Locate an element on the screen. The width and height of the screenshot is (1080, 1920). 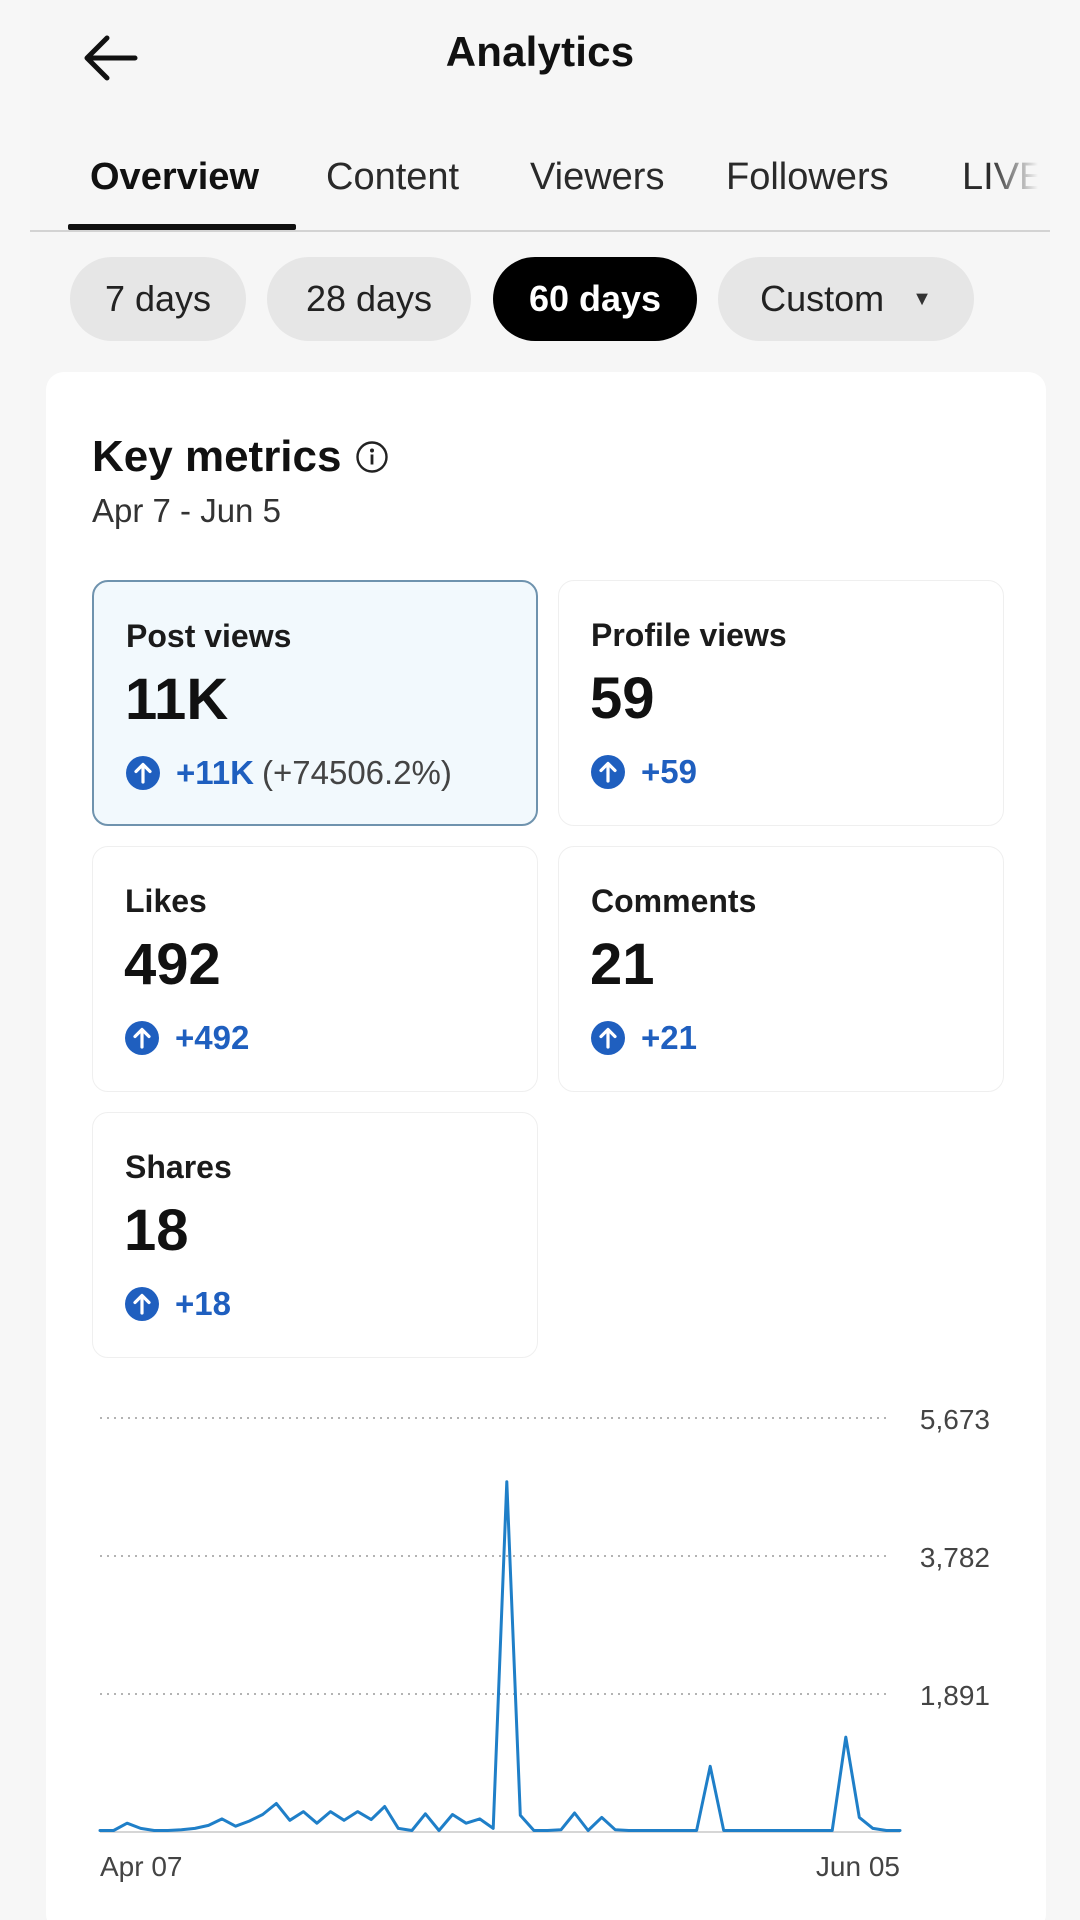
metric-label: Profile views is located at coordinates (689, 635).